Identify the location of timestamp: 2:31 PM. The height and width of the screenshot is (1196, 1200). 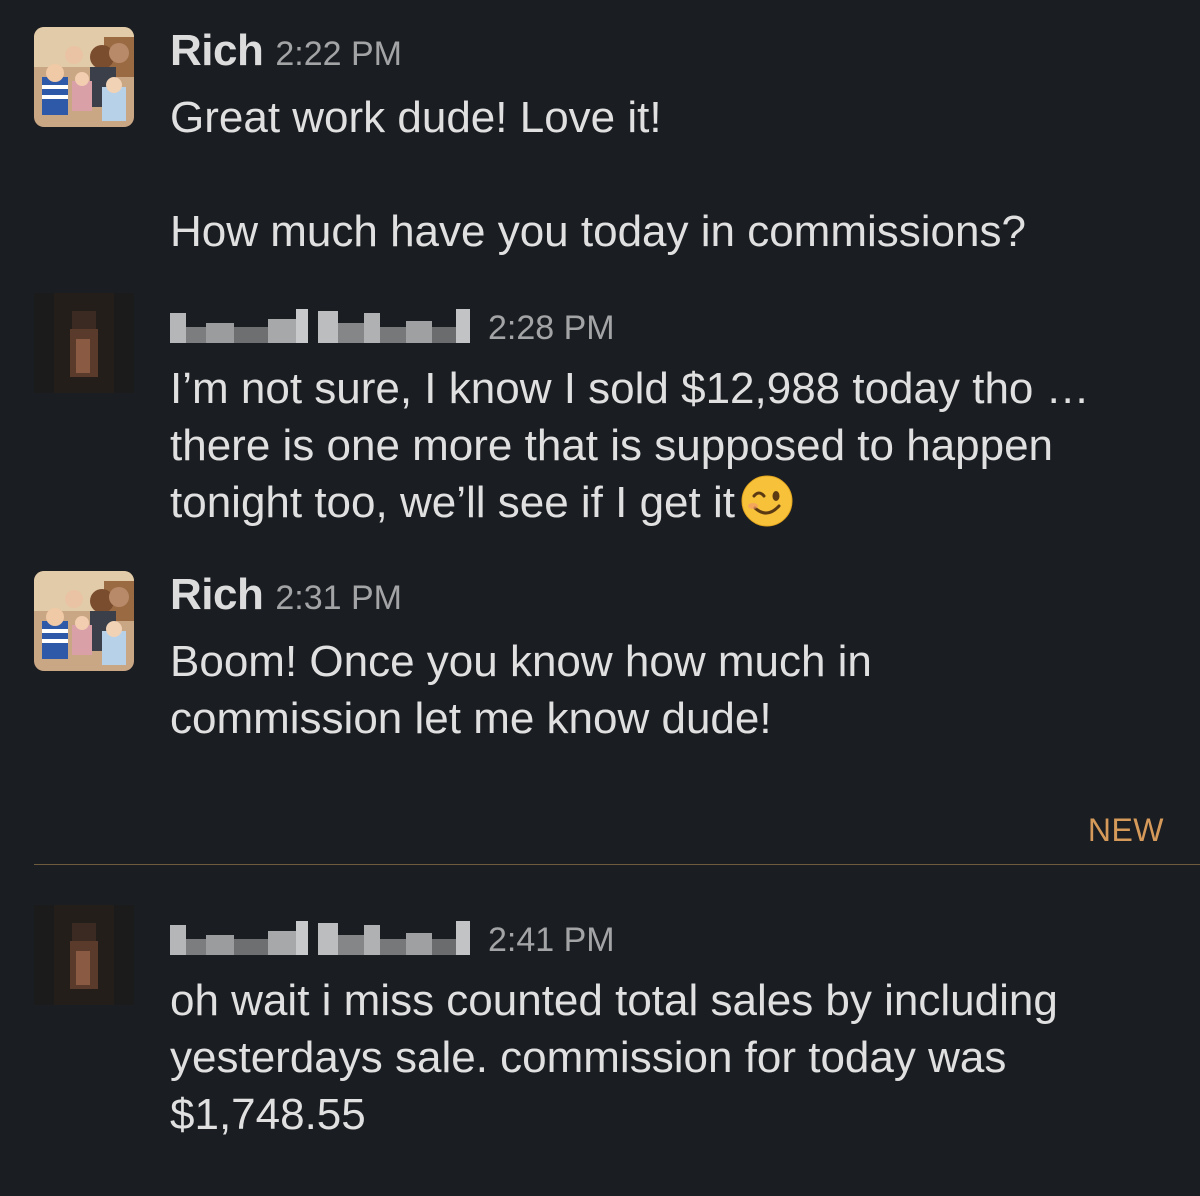
(338, 598).